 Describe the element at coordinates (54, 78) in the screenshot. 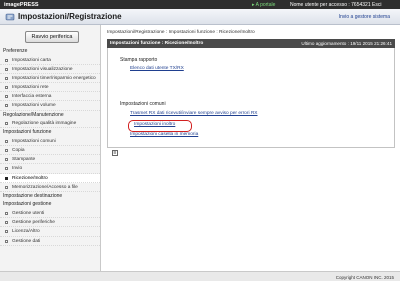

I see `sidebar-item-label: Impostazioni timer/risparmio energetico` at that location.